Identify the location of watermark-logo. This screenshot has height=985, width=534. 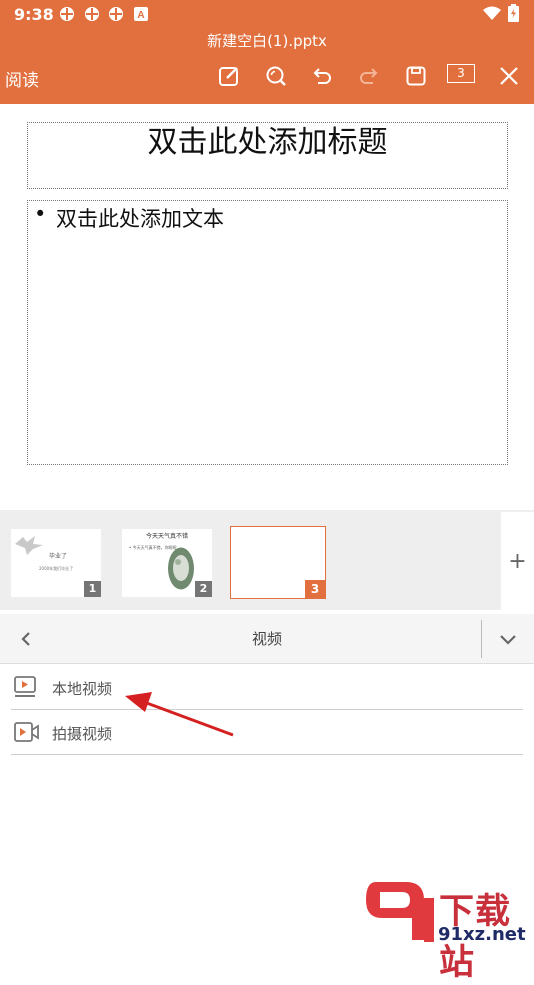
(400, 912).